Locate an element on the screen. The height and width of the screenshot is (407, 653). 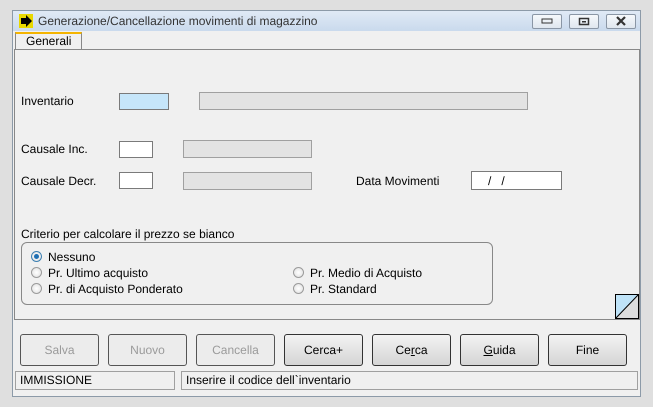
status-mode: IMMISSIONE is located at coordinates (95, 380).